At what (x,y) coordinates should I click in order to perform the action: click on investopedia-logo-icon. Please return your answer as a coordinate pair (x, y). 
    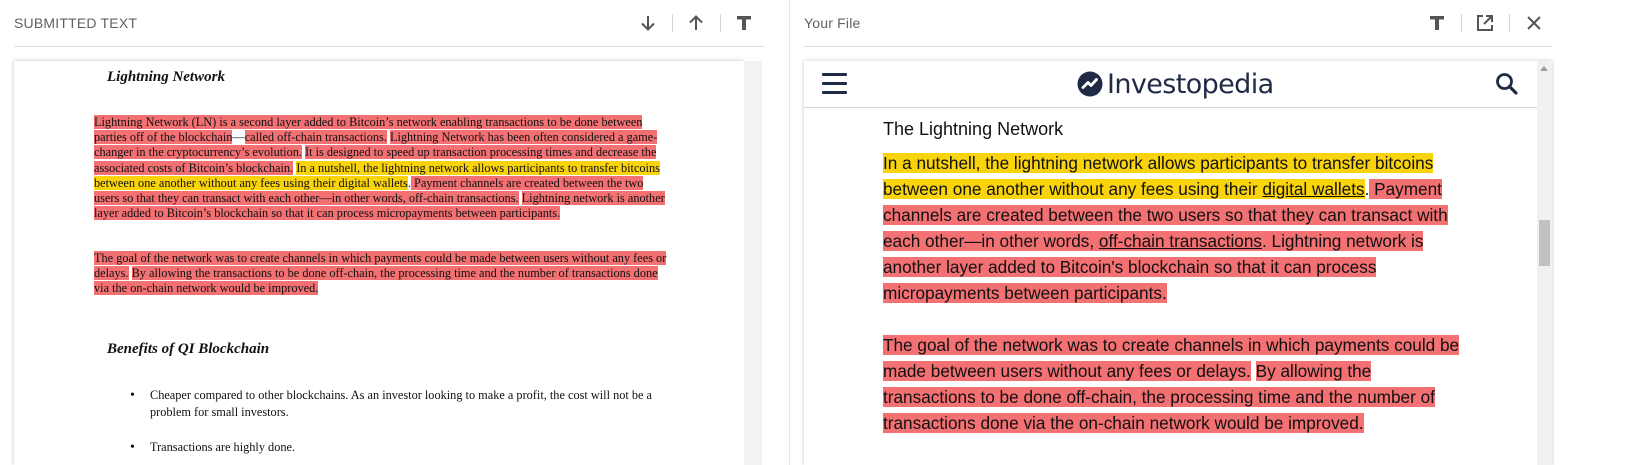
    Looking at the image, I should click on (1090, 84).